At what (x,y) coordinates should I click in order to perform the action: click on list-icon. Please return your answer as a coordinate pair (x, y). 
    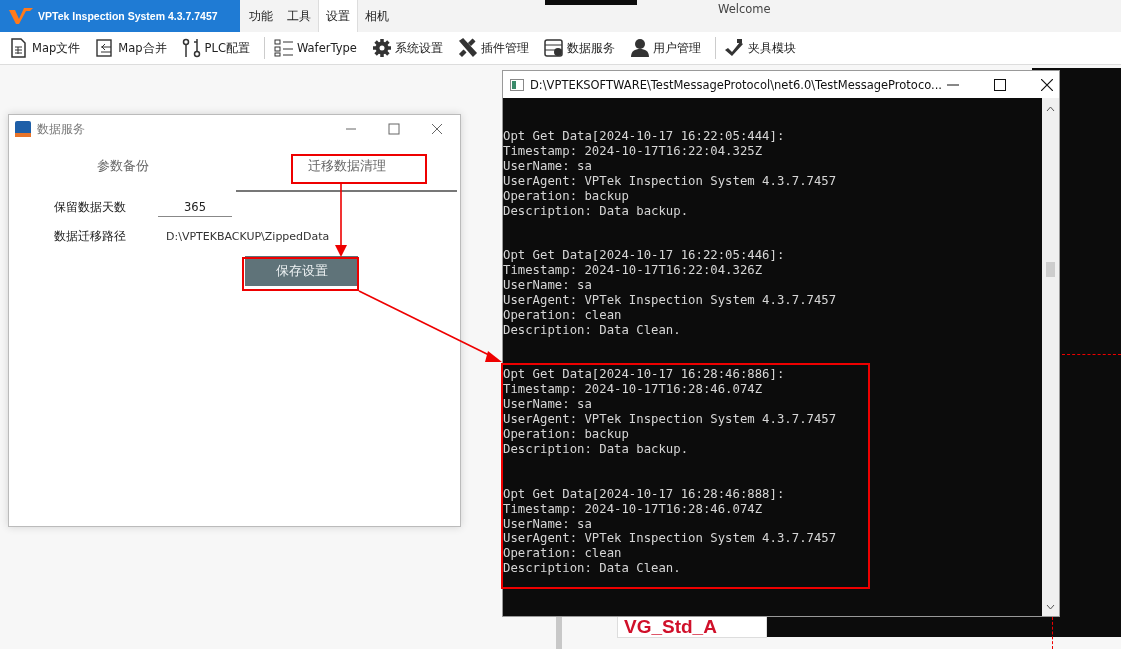
    Looking at the image, I should click on (283, 48).